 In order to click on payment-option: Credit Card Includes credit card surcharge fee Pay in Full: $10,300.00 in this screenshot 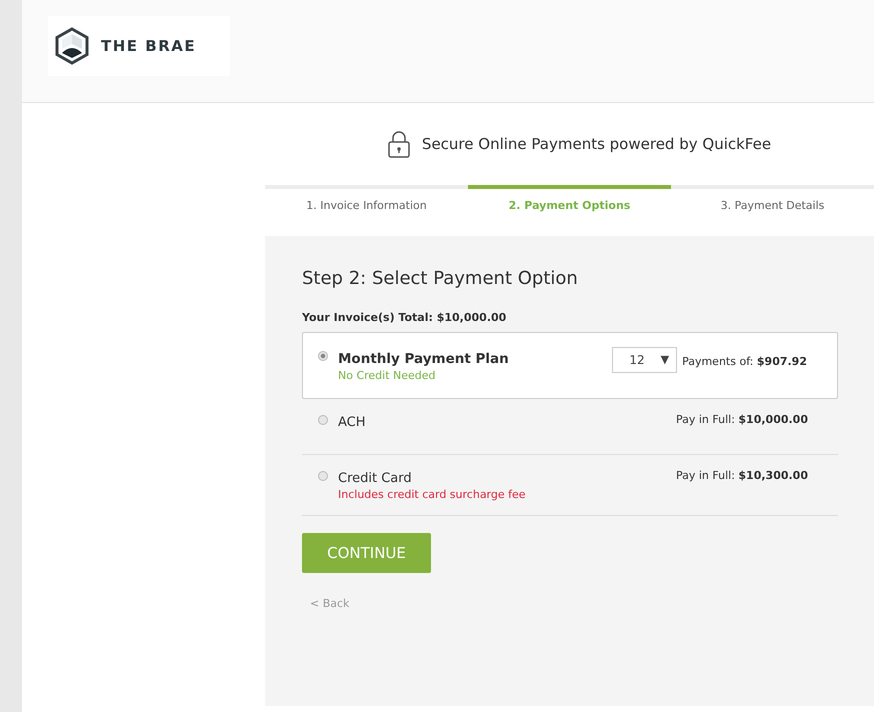, I will do `click(570, 485)`.